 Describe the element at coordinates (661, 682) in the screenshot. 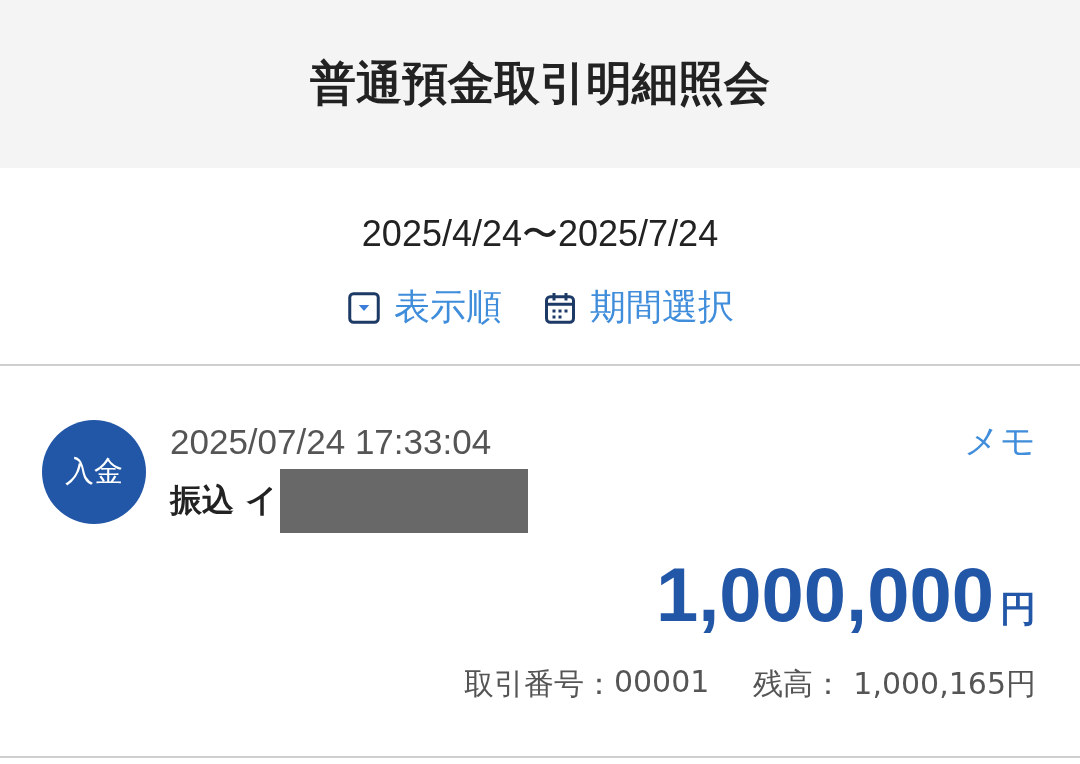

I see `transaction-number: 00001` at that location.